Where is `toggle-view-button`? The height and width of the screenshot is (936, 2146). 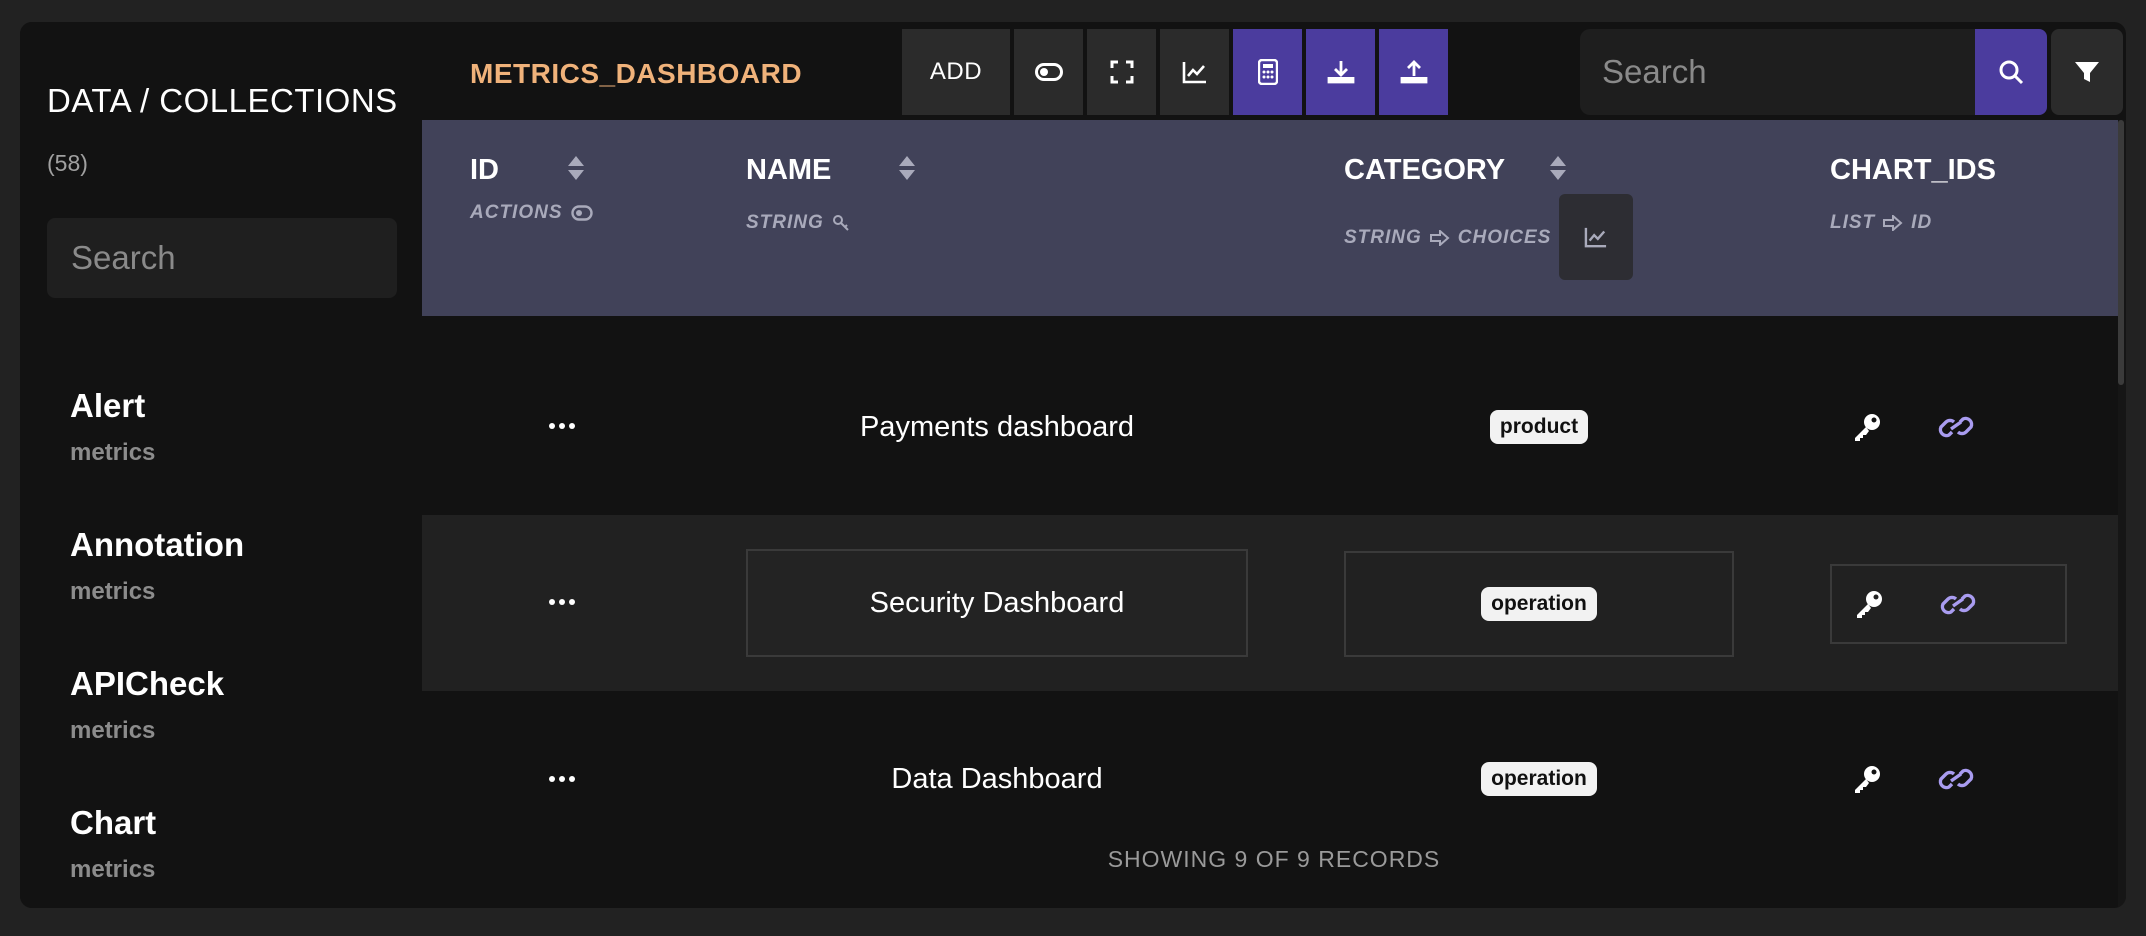 toggle-view-button is located at coordinates (1048, 72).